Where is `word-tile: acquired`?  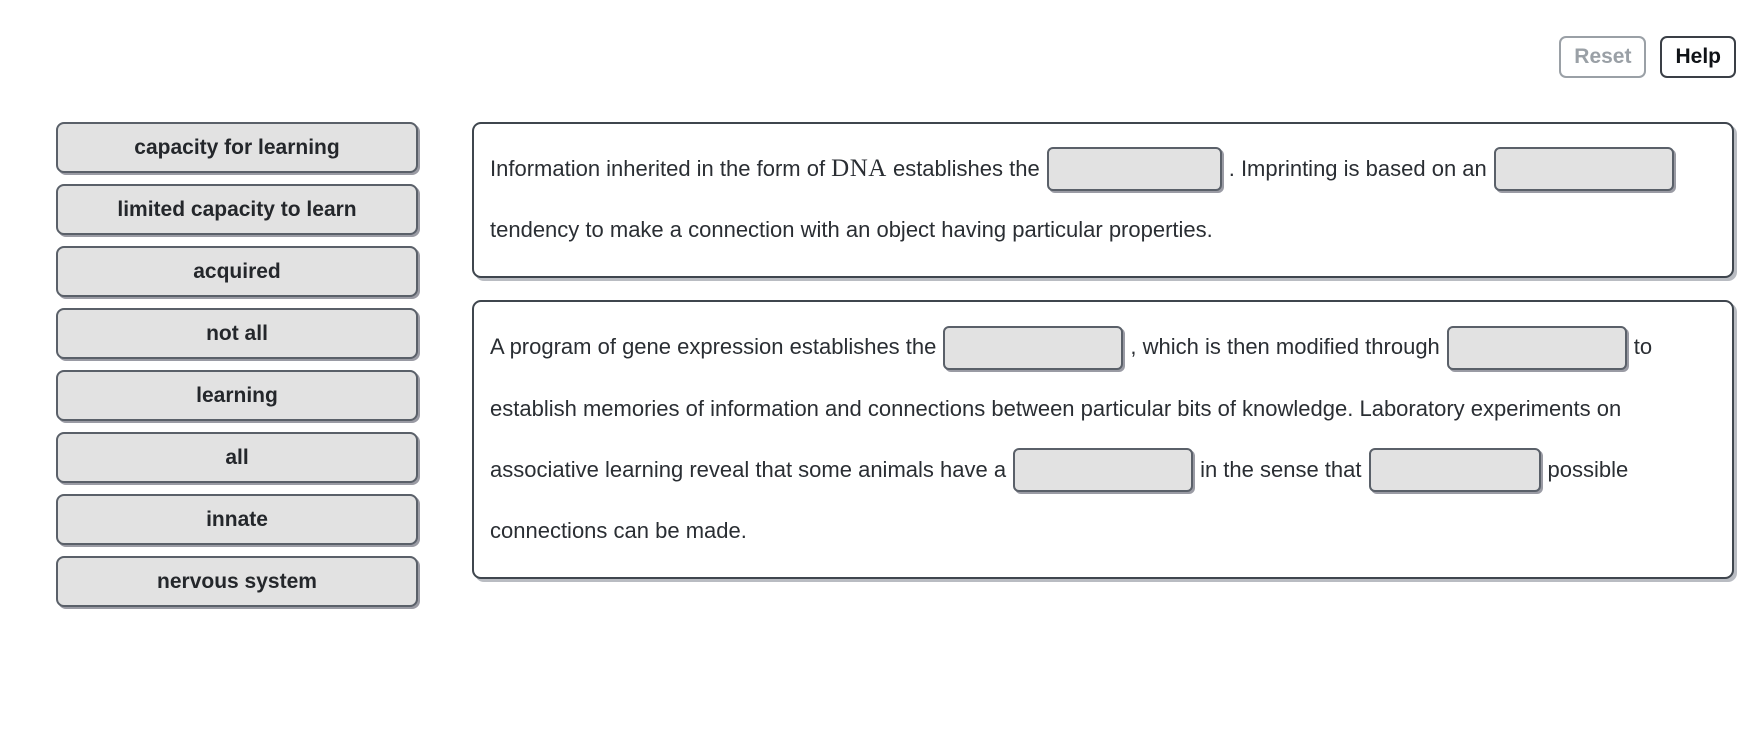
word-tile: acquired is located at coordinates (237, 271).